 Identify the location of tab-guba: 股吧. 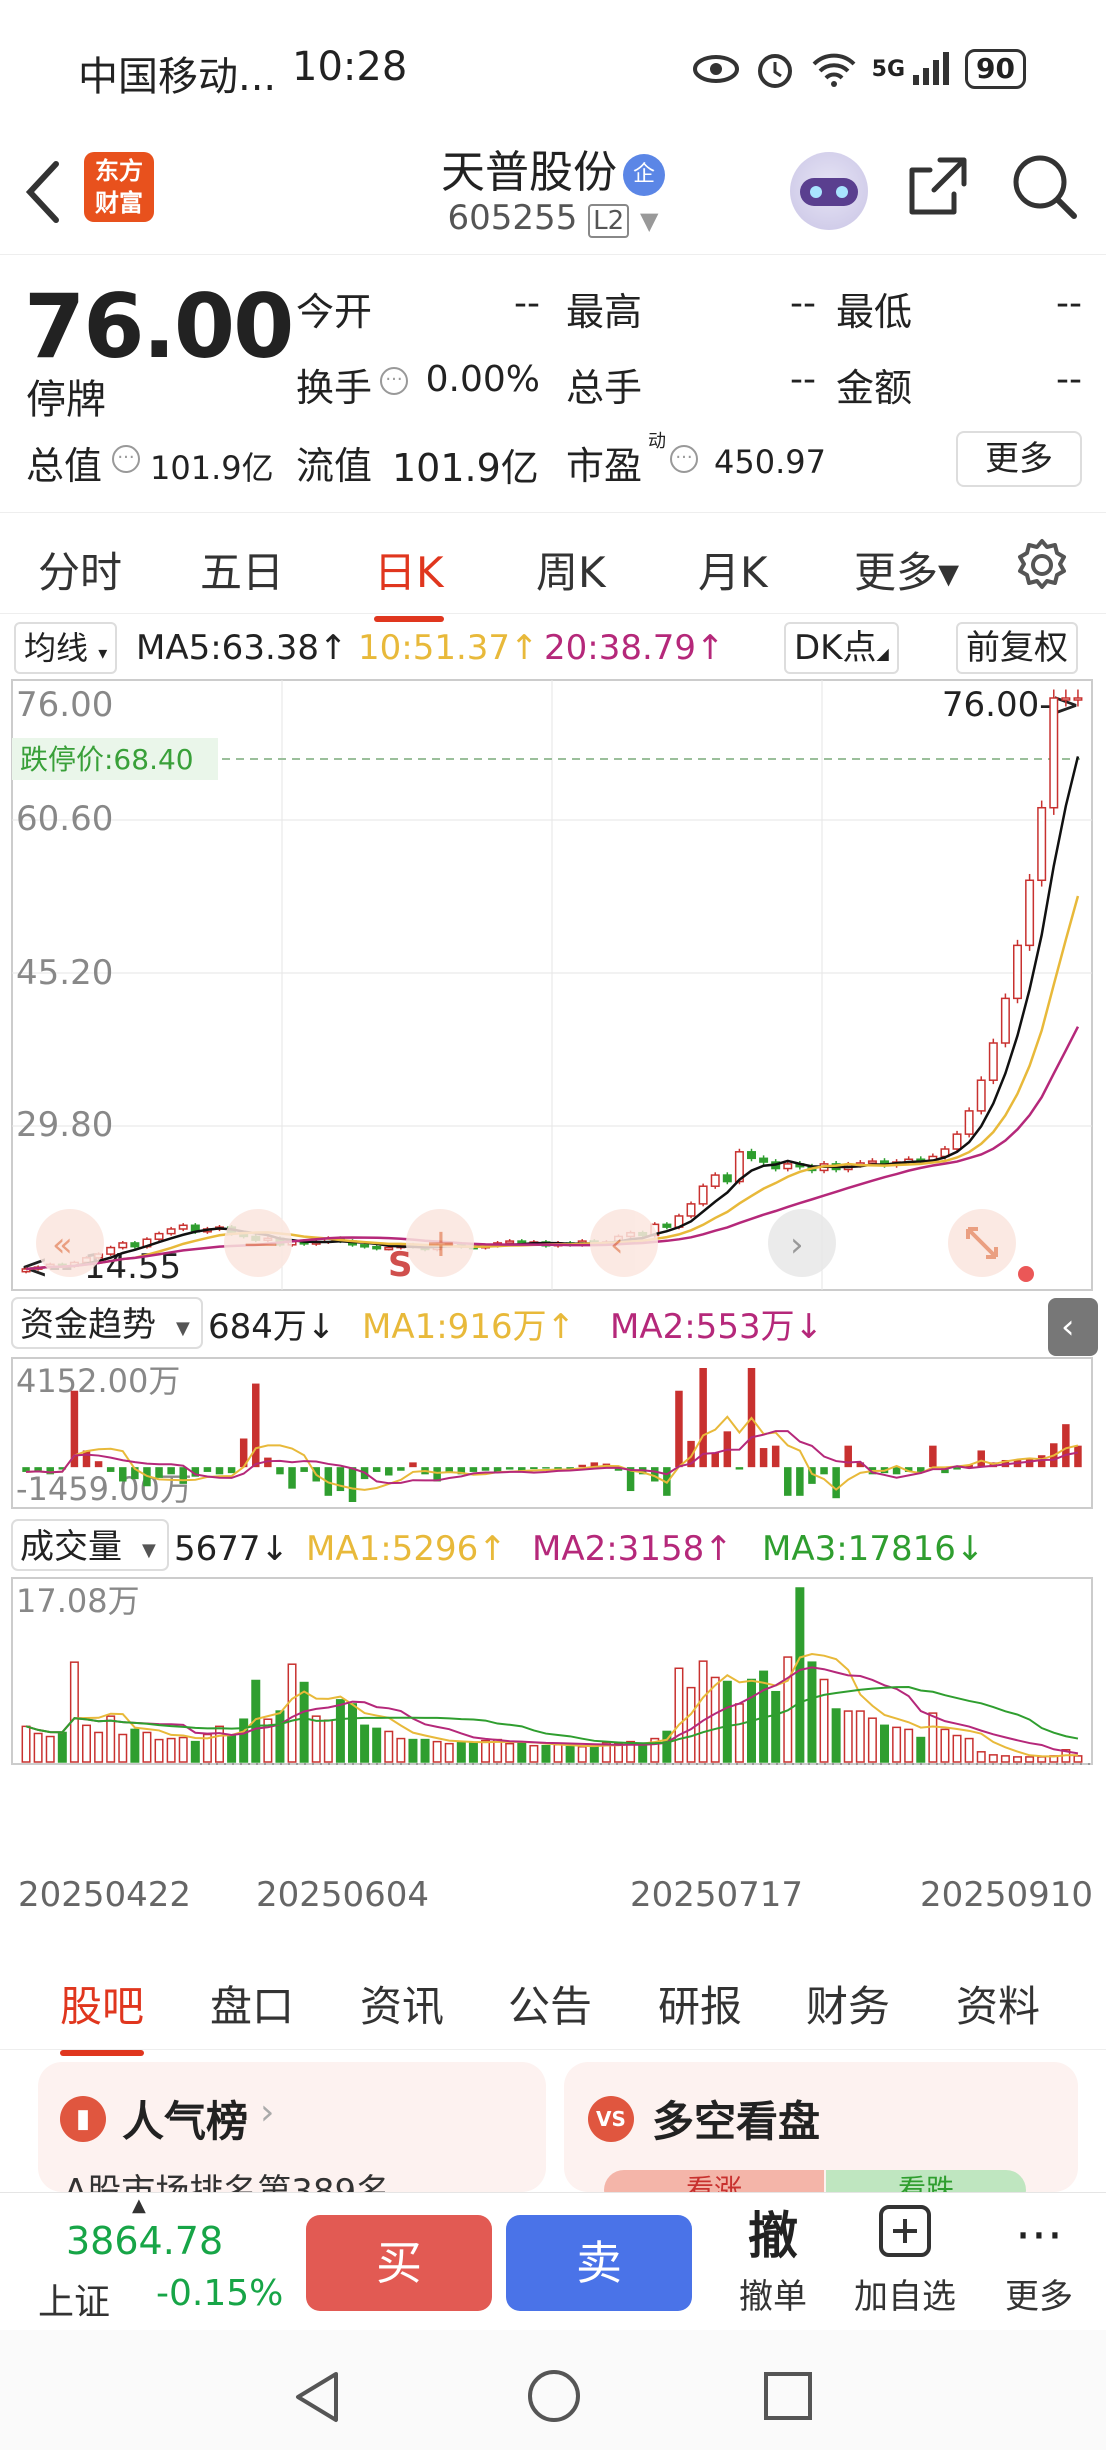
(102, 2014).